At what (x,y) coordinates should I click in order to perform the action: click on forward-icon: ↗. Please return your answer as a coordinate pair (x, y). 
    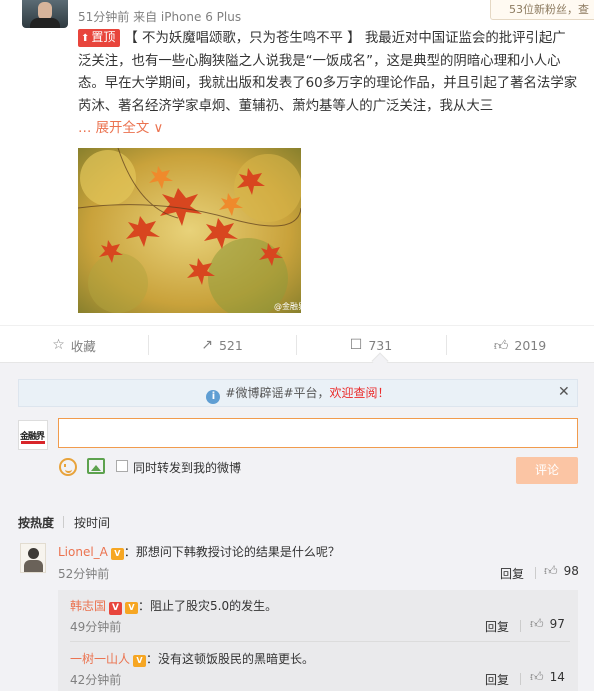
    Looking at the image, I should click on (207, 345).